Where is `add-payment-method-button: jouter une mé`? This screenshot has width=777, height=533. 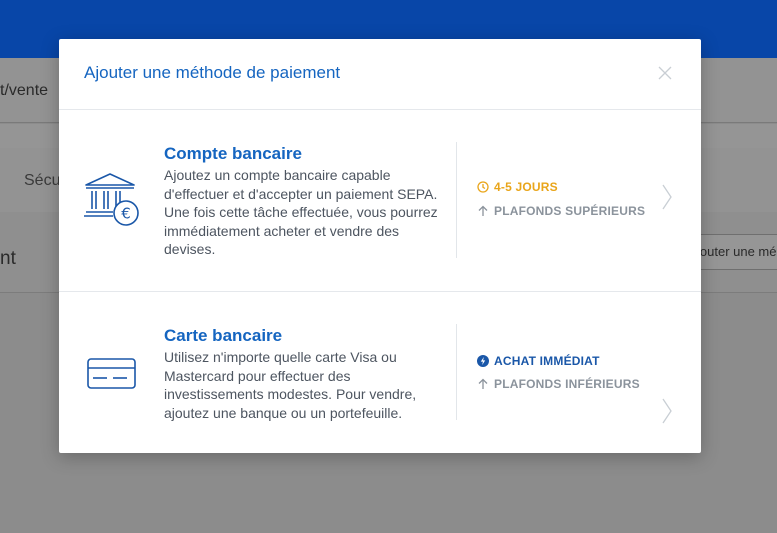
add-payment-method-button: jouter une mé is located at coordinates (732, 252).